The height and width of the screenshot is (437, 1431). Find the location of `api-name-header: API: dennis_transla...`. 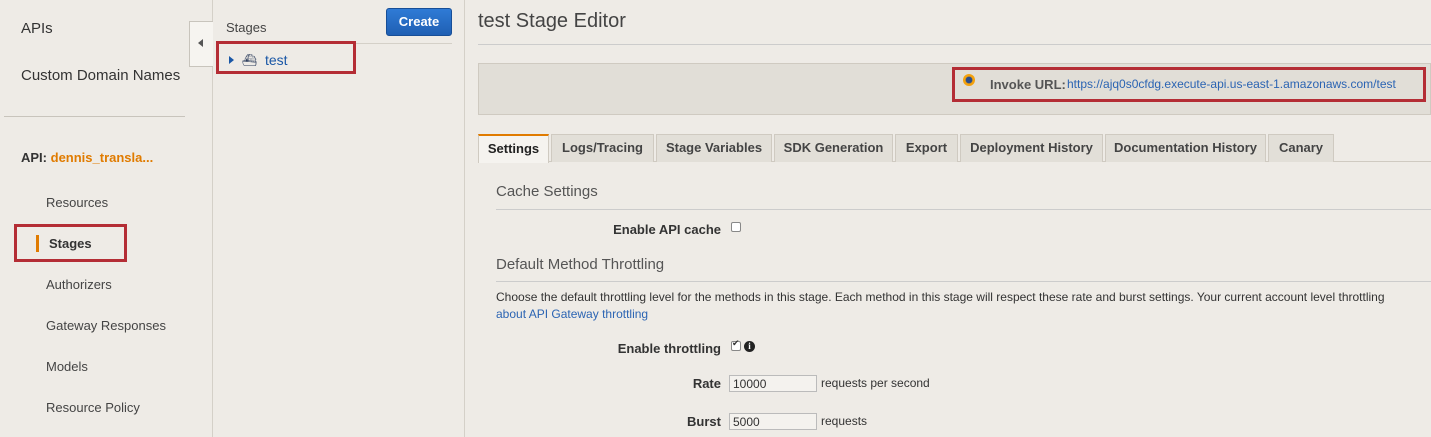

api-name-header: API: dennis_transla... is located at coordinates (87, 157).